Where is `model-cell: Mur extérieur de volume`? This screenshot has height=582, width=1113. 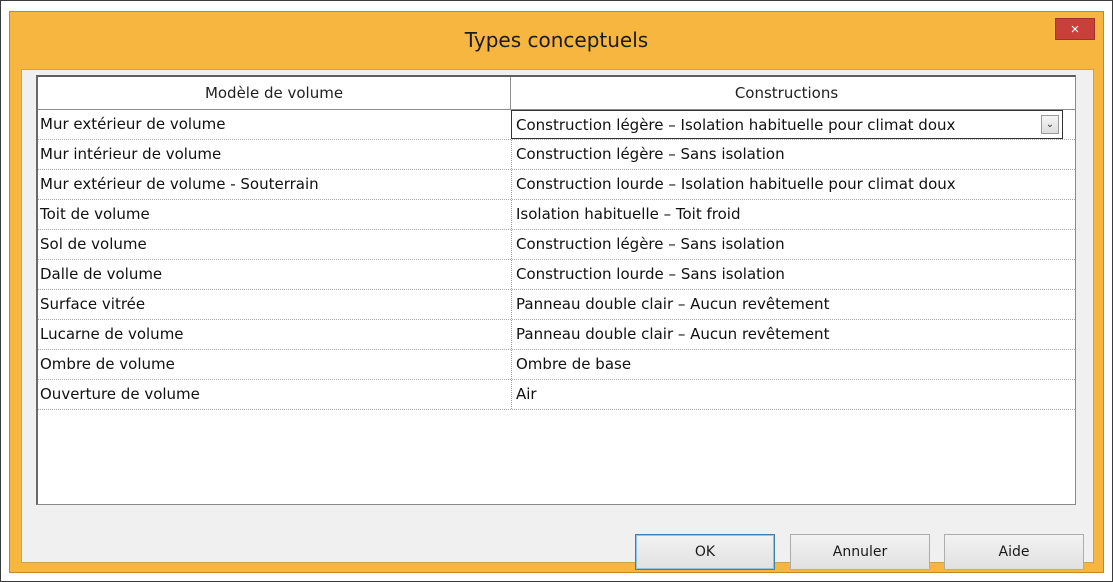 model-cell: Mur extérieur de volume is located at coordinates (133, 124).